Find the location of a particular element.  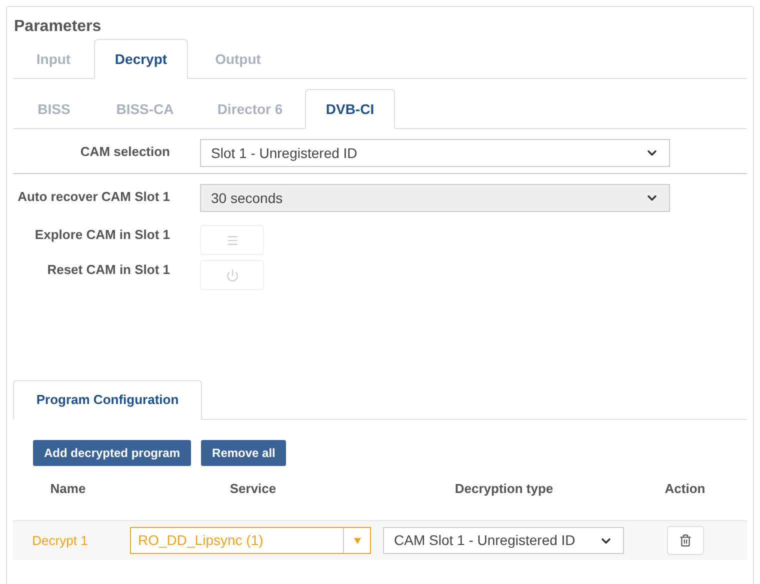

trash-icon is located at coordinates (685, 540).